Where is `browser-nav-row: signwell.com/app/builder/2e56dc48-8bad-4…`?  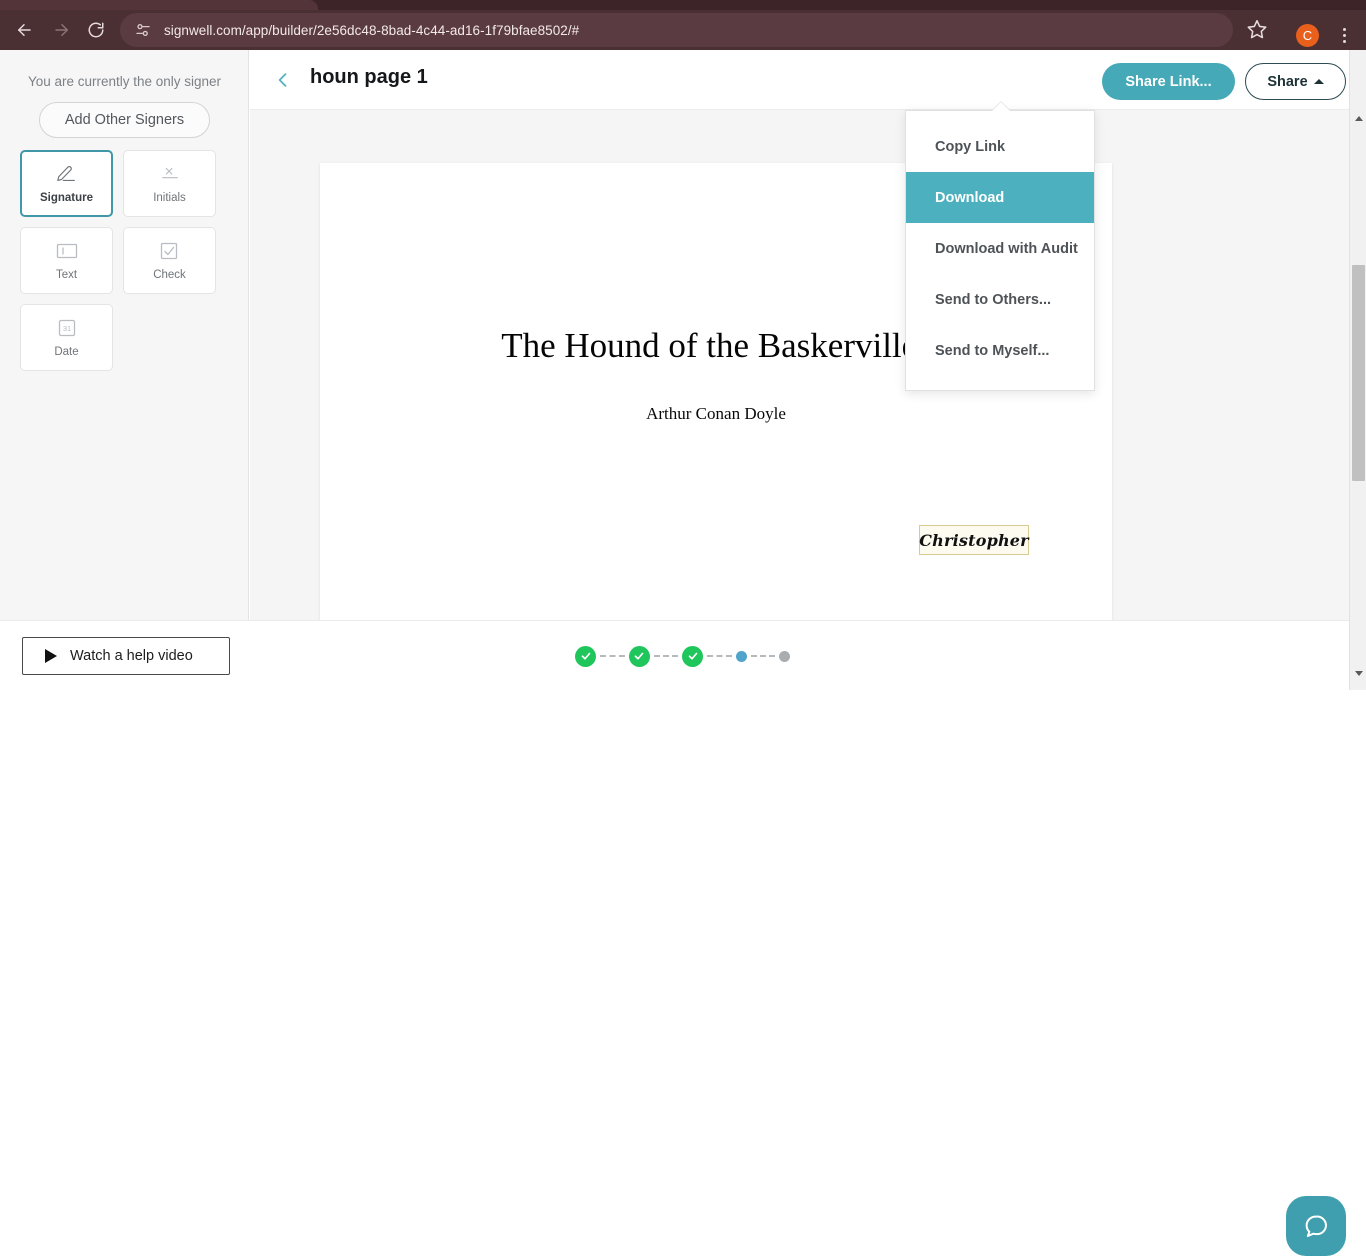 browser-nav-row: signwell.com/app/builder/2e56dc48-8bad-4… is located at coordinates (683, 30).